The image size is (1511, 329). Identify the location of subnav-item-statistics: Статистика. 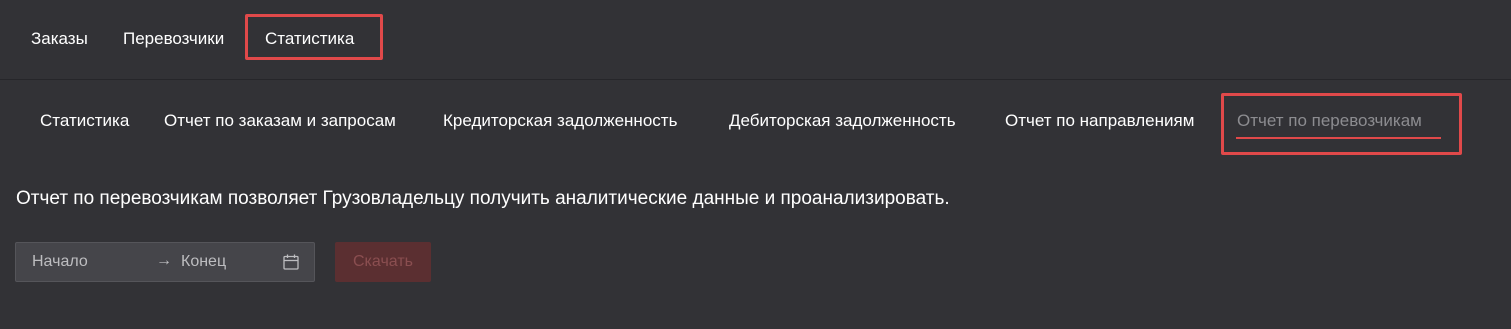
(84, 121).